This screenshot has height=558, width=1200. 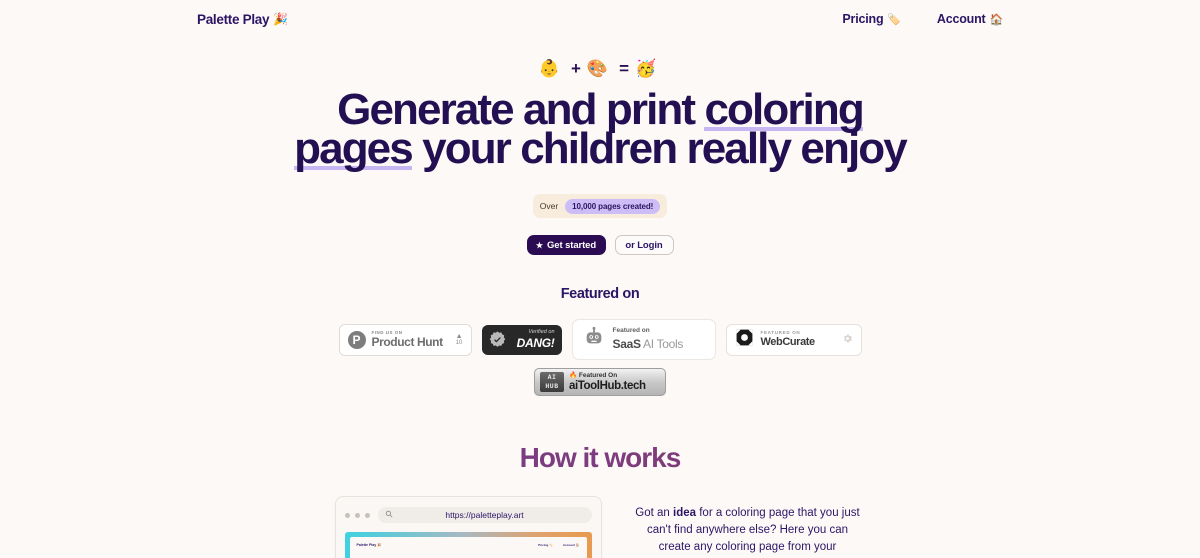 I want to click on browser-address-bar: https://paletteplay.art, so click(x=484, y=515).